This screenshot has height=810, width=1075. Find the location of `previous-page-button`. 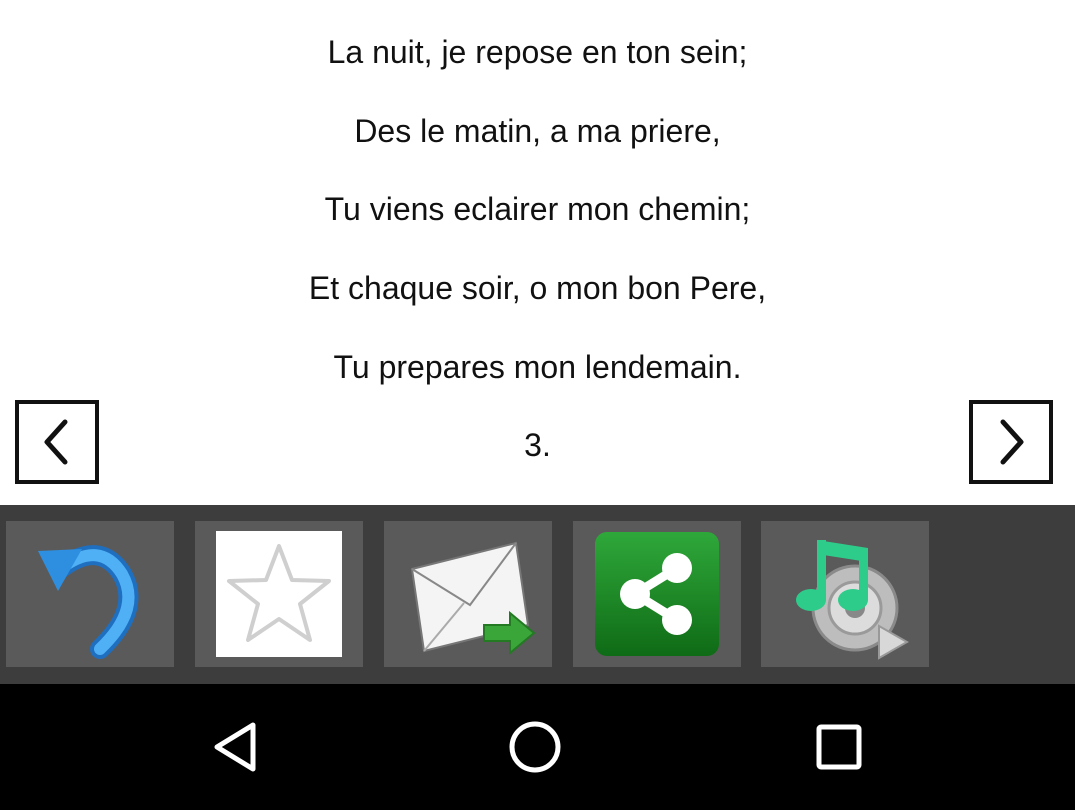

previous-page-button is located at coordinates (57, 442).